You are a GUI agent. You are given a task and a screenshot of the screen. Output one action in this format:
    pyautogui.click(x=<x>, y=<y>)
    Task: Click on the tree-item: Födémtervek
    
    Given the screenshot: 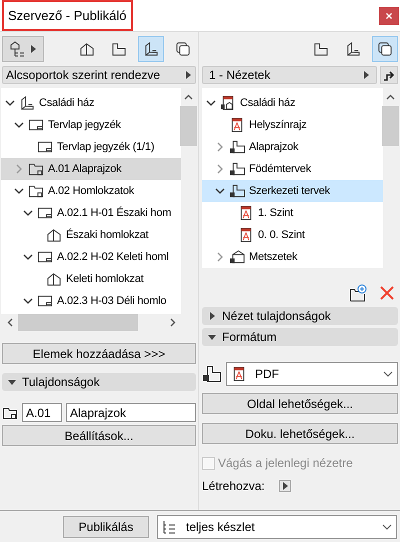 What is the action you would take?
    pyautogui.click(x=292, y=169)
    